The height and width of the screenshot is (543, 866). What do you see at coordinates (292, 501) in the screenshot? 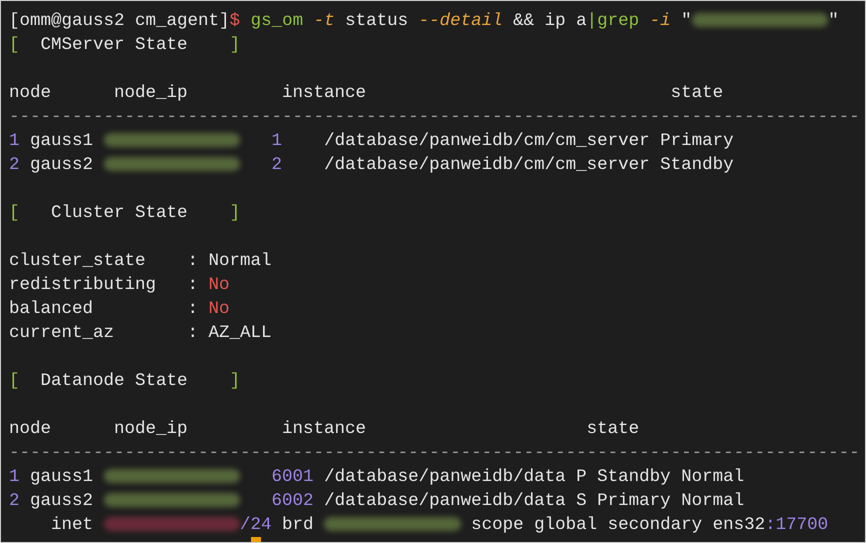
I see `terminal-text: 6002` at bounding box center [292, 501].